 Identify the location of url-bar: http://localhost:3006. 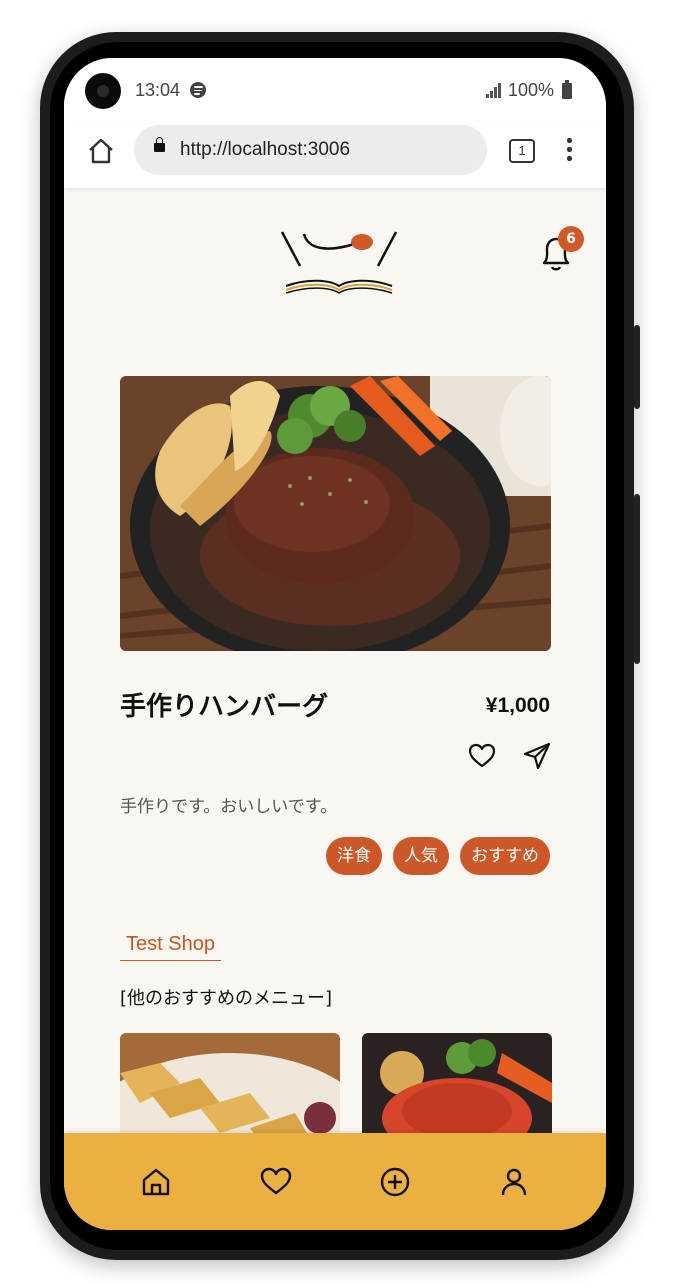
(310, 150).